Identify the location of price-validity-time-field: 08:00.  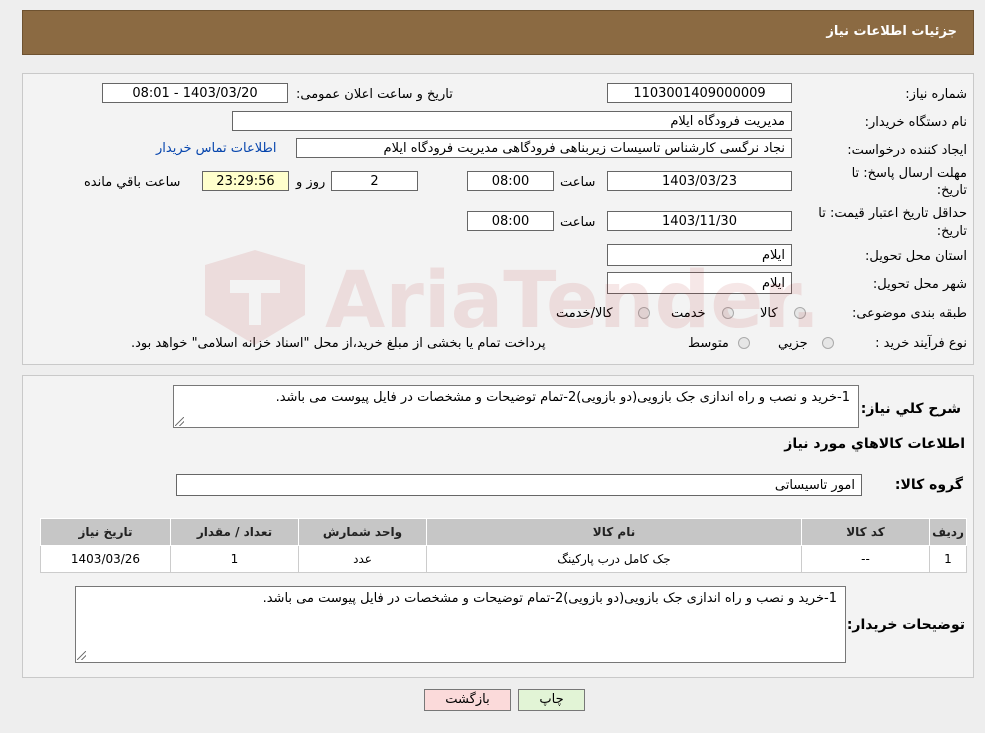
(510, 221).